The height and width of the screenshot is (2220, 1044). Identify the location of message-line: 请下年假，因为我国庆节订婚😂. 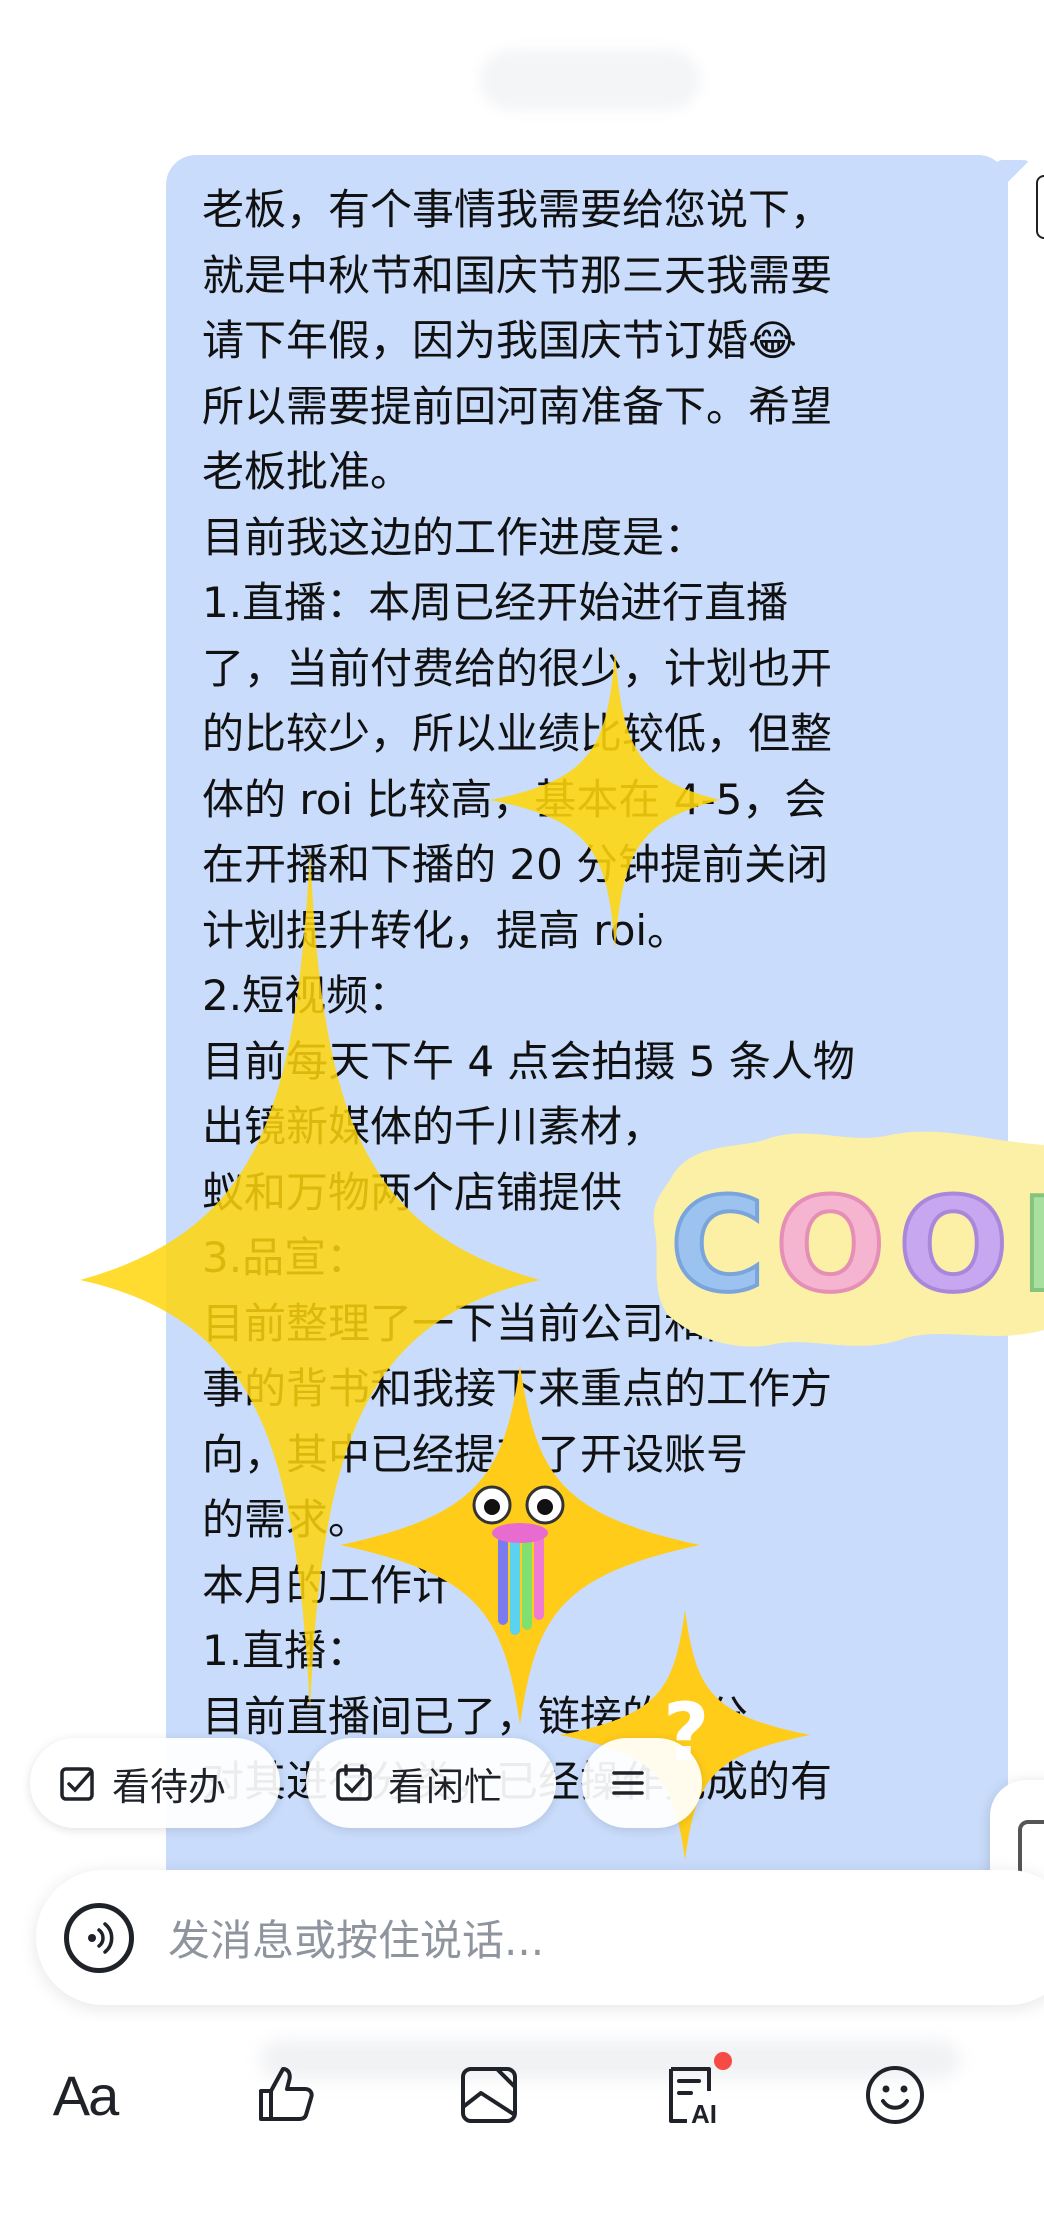
(500, 340).